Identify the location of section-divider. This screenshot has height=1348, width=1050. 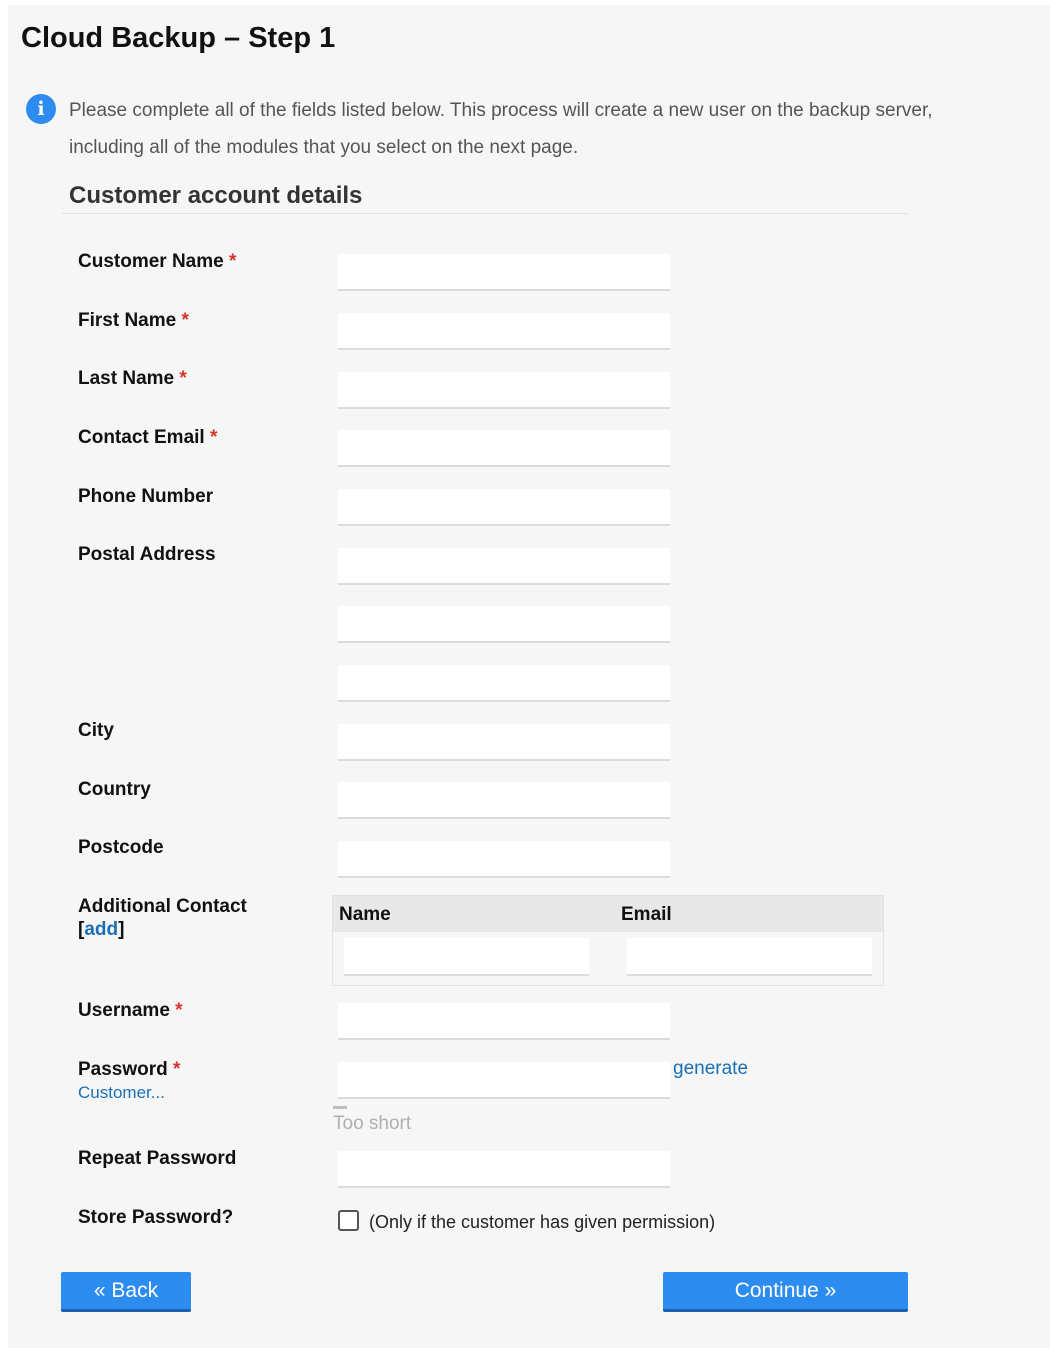
(485, 213).